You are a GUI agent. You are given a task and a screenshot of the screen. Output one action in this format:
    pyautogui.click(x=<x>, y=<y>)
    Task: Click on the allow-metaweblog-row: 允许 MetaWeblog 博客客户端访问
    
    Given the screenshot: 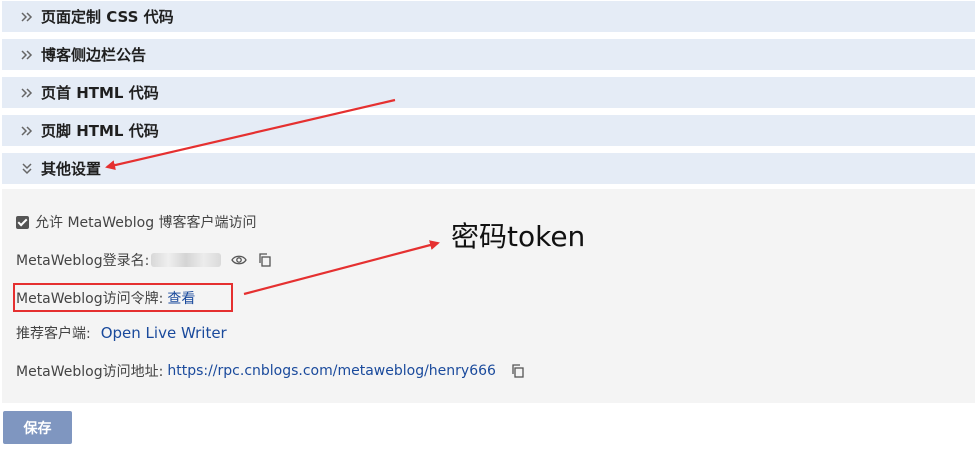 What is the action you would take?
    pyautogui.click(x=136, y=222)
    